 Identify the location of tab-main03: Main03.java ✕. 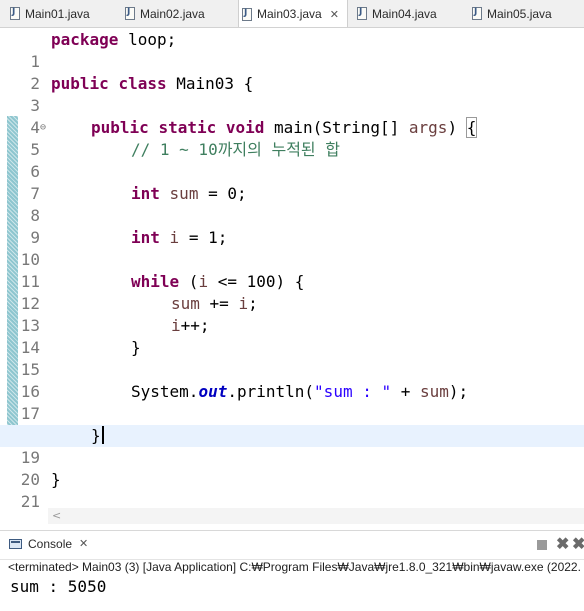
(293, 13).